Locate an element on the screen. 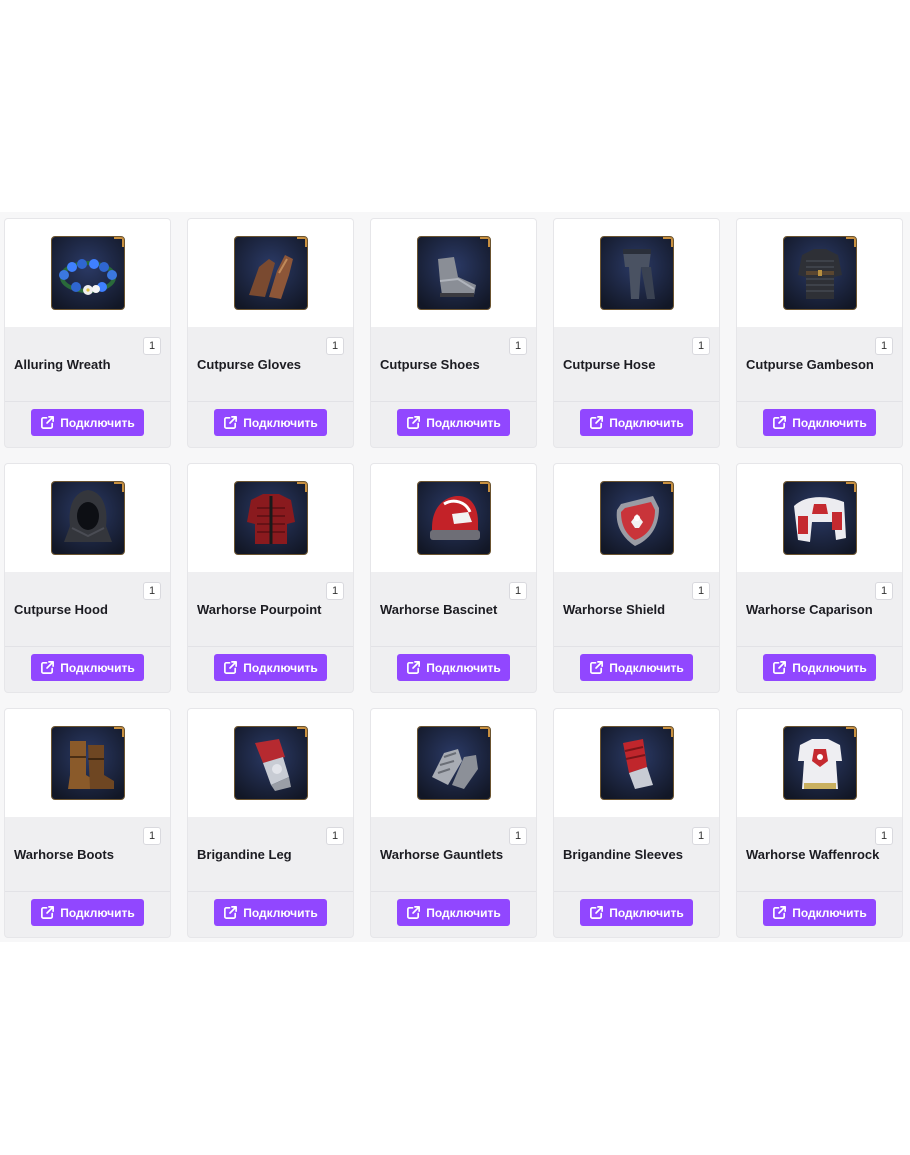  item-card-6: 1 Cutpurse Hood Подключить is located at coordinates (87, 578).